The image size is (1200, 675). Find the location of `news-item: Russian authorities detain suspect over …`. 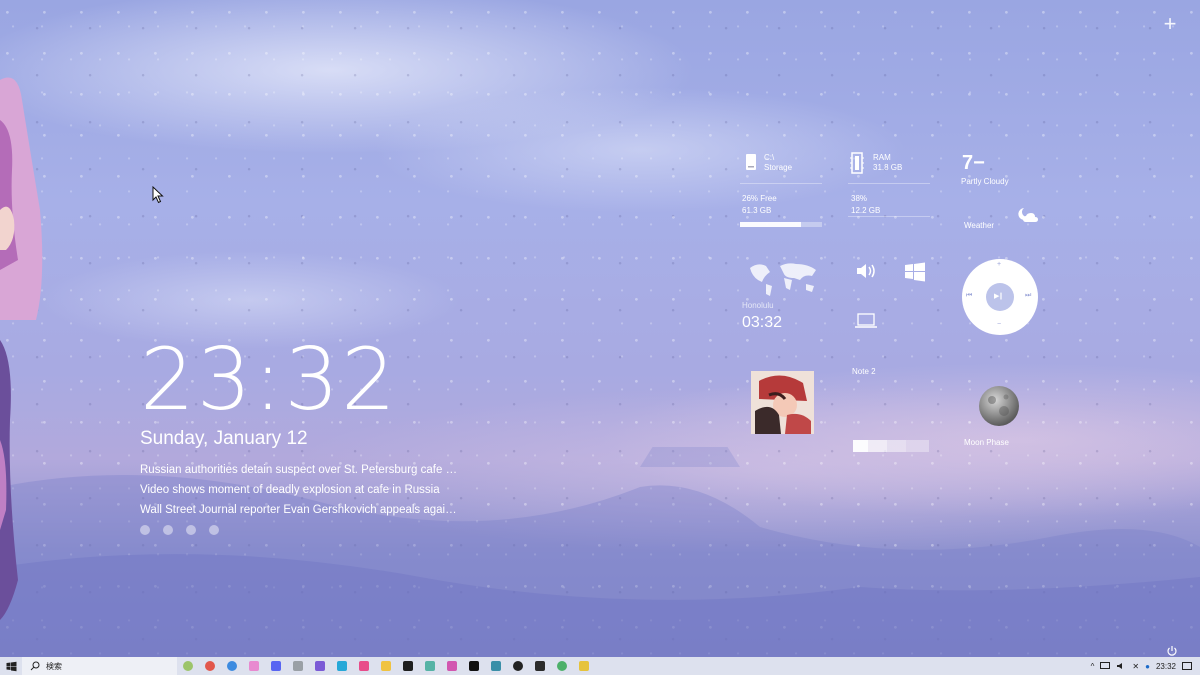

news-item: Russian authorities detain suspect over … is located at coordinates (300, 470).